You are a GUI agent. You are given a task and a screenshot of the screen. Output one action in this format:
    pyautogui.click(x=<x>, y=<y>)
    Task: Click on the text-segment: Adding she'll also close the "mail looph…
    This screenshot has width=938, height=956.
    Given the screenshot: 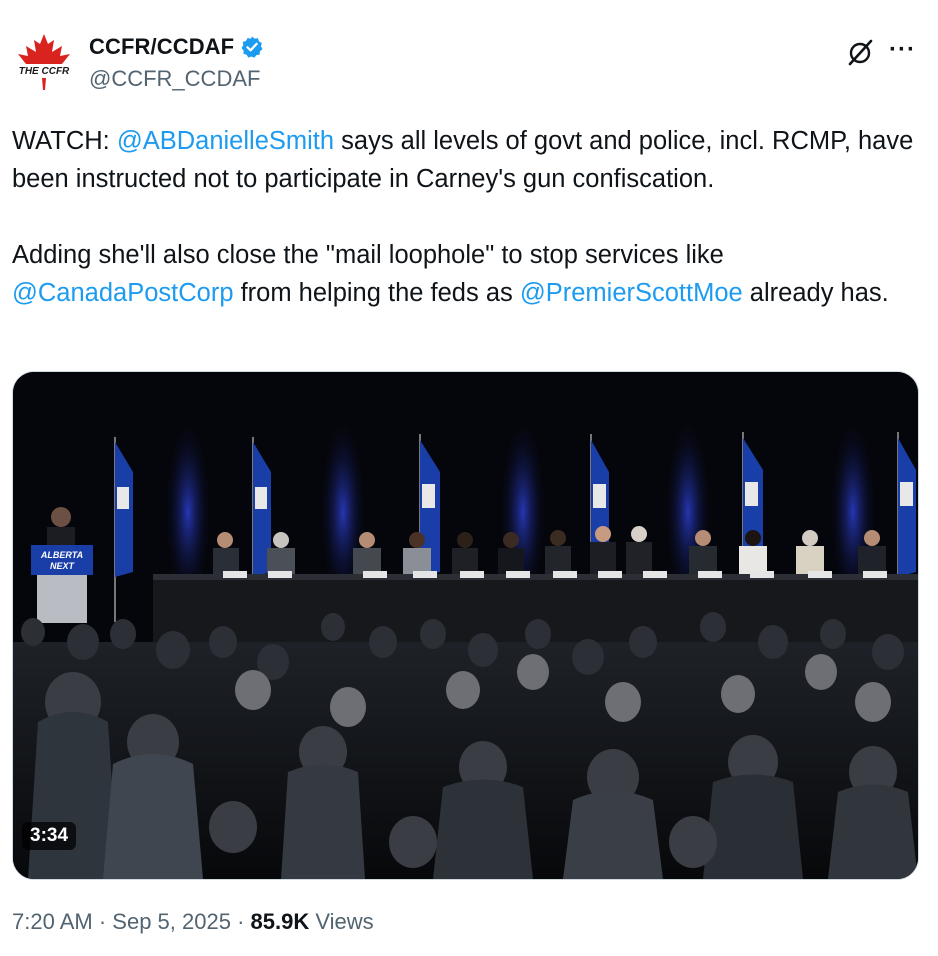 What is the action you would take?
    pyautogui.click(x=368, y=255)
    